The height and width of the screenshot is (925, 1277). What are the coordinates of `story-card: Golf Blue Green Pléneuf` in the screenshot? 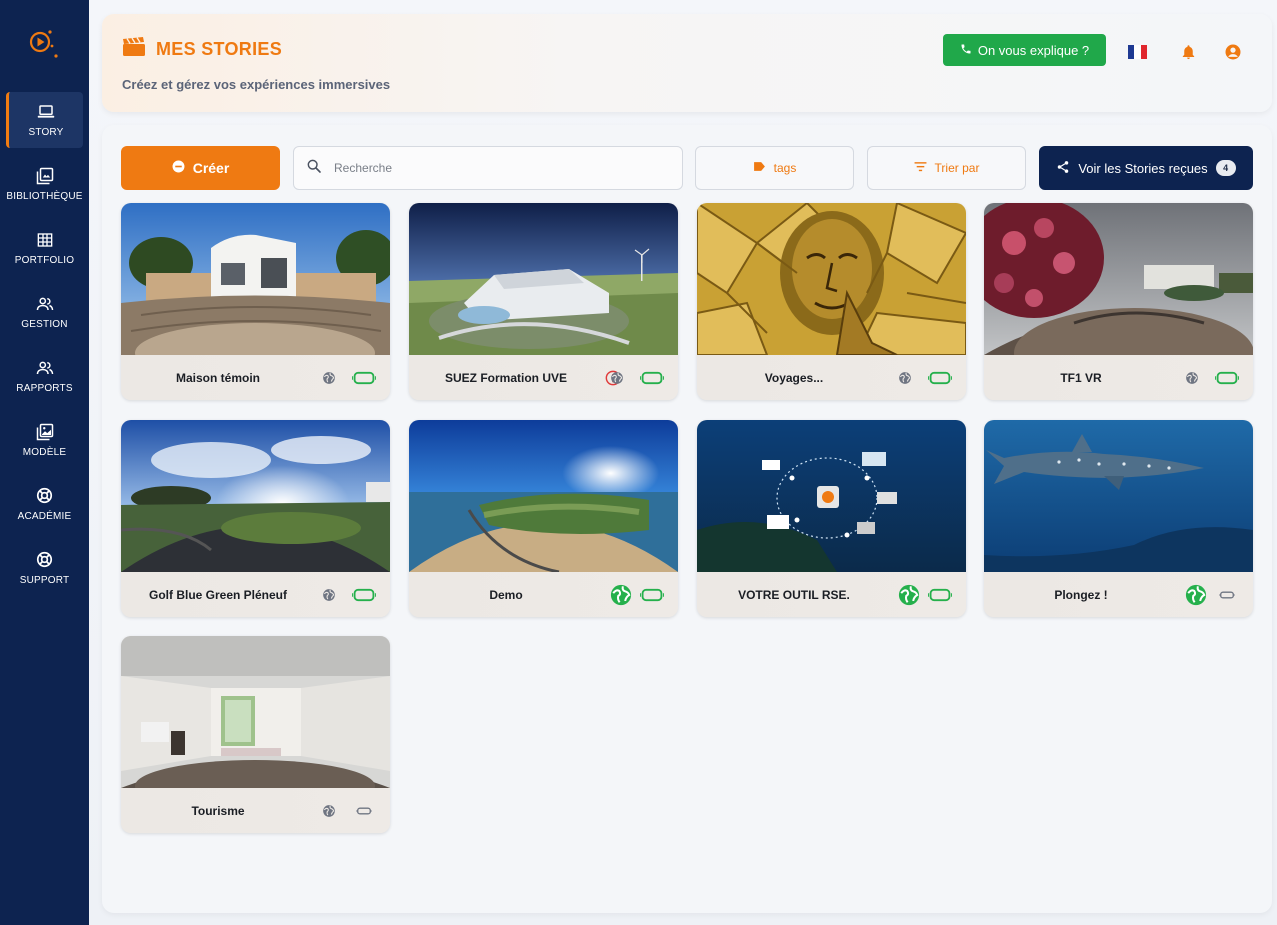 It's located at (255, 518).